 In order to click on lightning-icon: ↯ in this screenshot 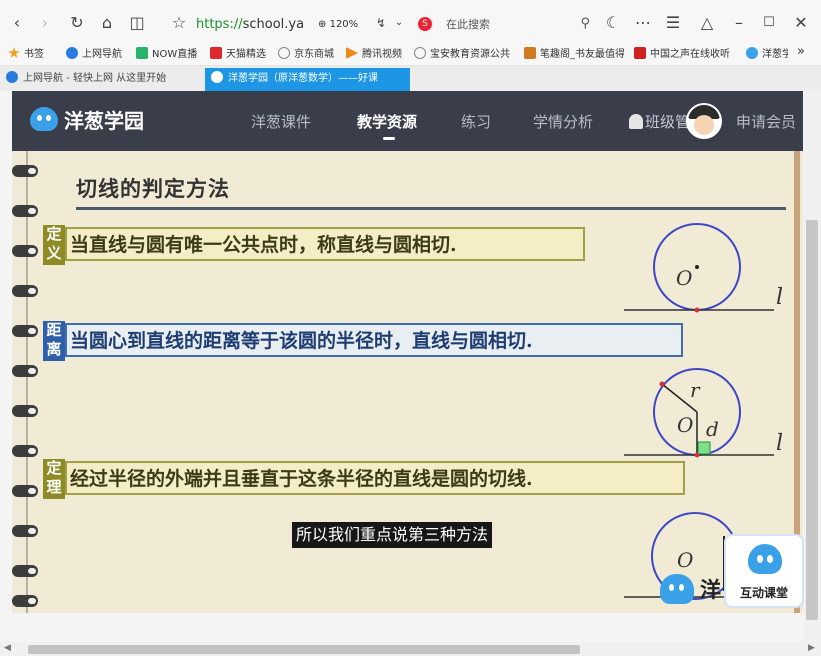, I will do `click(381, 23)`.